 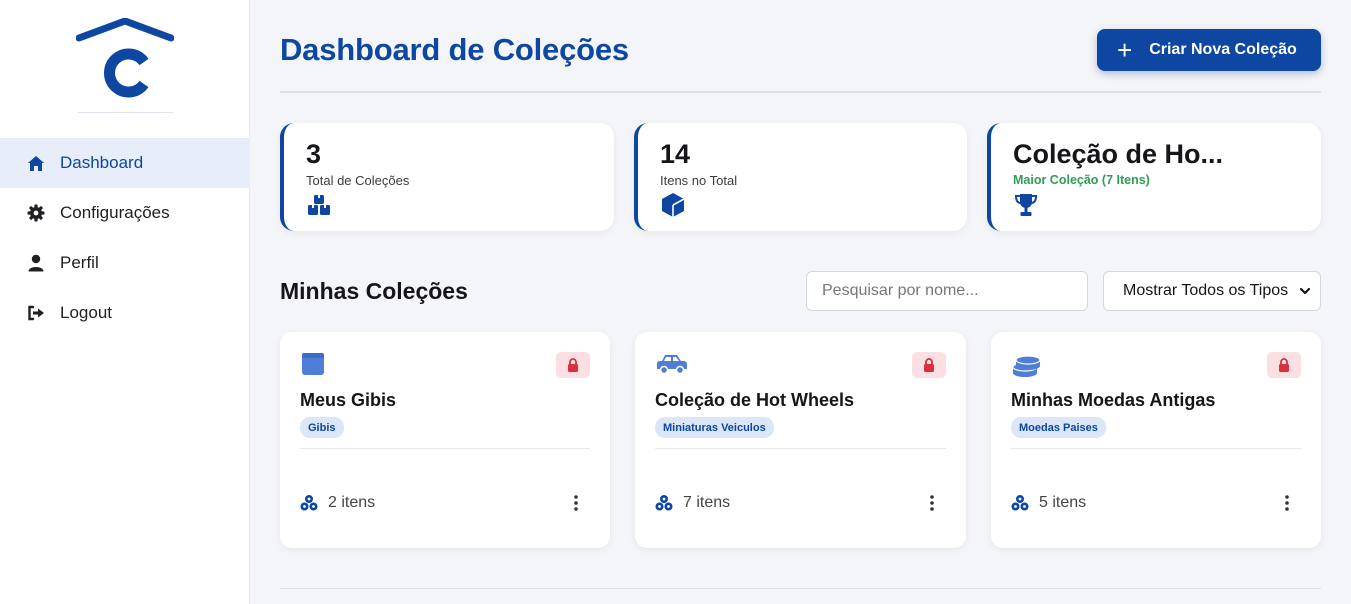 What do you see at coordinates (102, 162) in the screenshot?
I see `sidebar-item-label: Dashboard` at bounding box center [102, 162].